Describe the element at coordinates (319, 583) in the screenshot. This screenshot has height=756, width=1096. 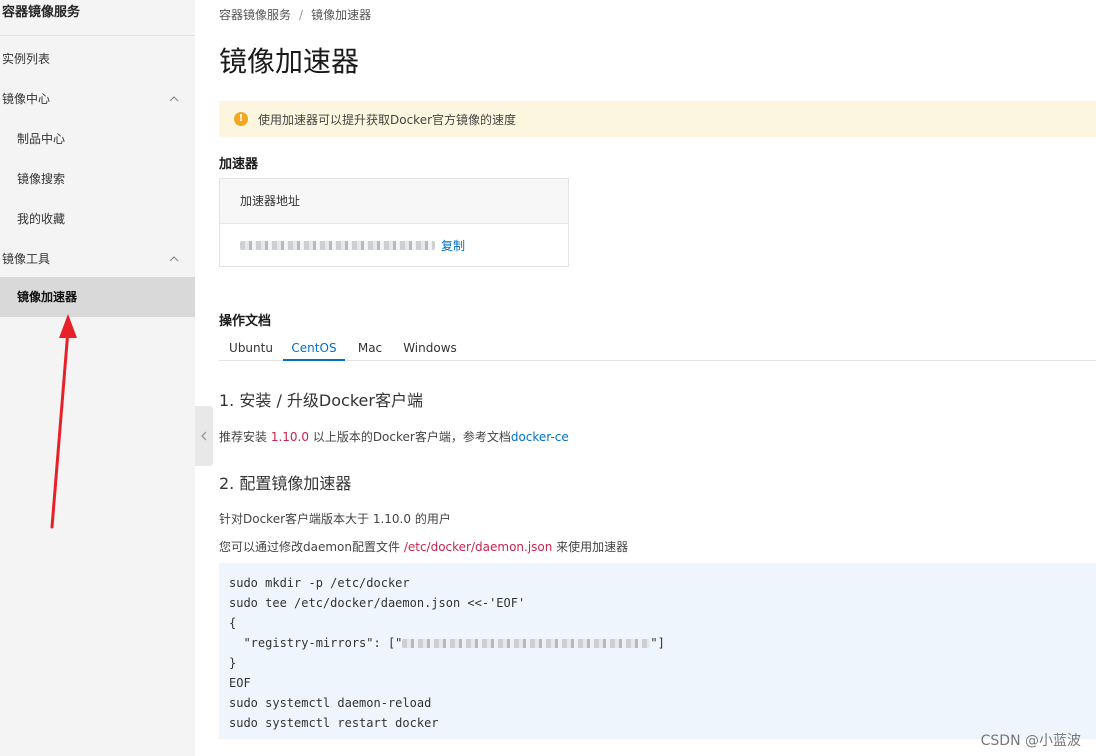
I see `code-line: sudo mkdir -p /etc/docker` at that location.